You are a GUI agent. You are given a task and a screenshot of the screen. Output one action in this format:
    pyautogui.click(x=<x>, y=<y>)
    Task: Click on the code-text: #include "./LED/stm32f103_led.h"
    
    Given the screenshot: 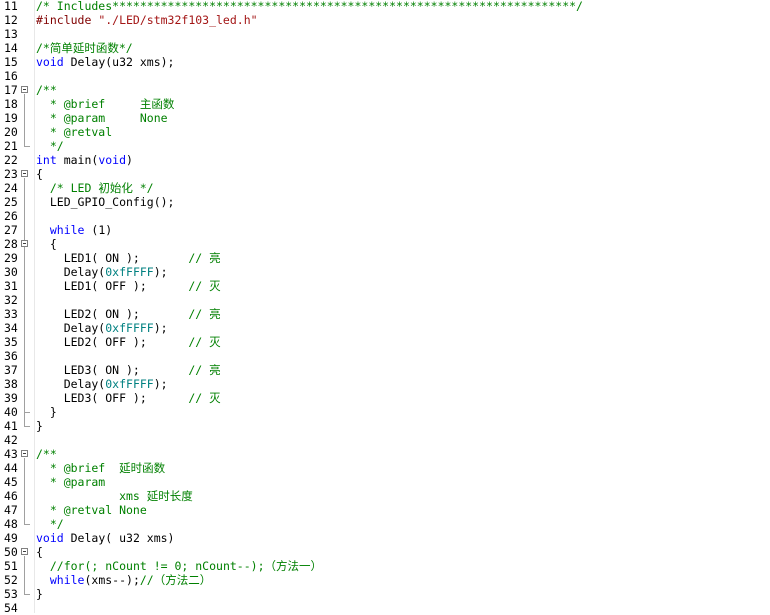 What is the action you would take?
    pyautogui.click(x=147, y=20)
    